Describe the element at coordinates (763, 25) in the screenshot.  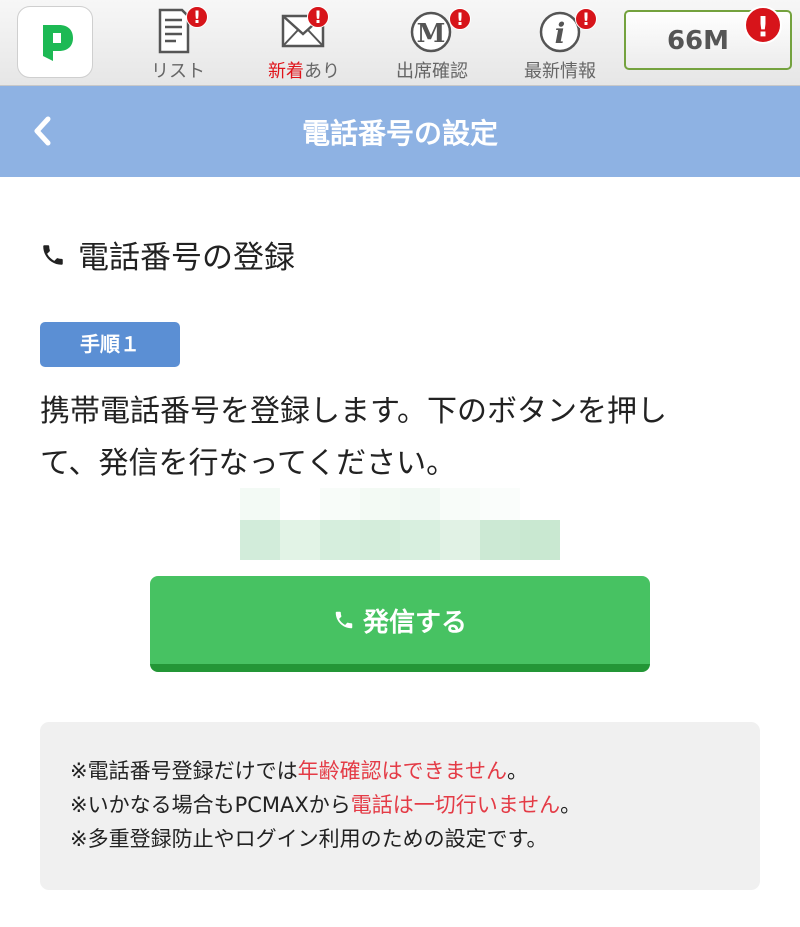
I see `points-alert-badge: !` at that location.